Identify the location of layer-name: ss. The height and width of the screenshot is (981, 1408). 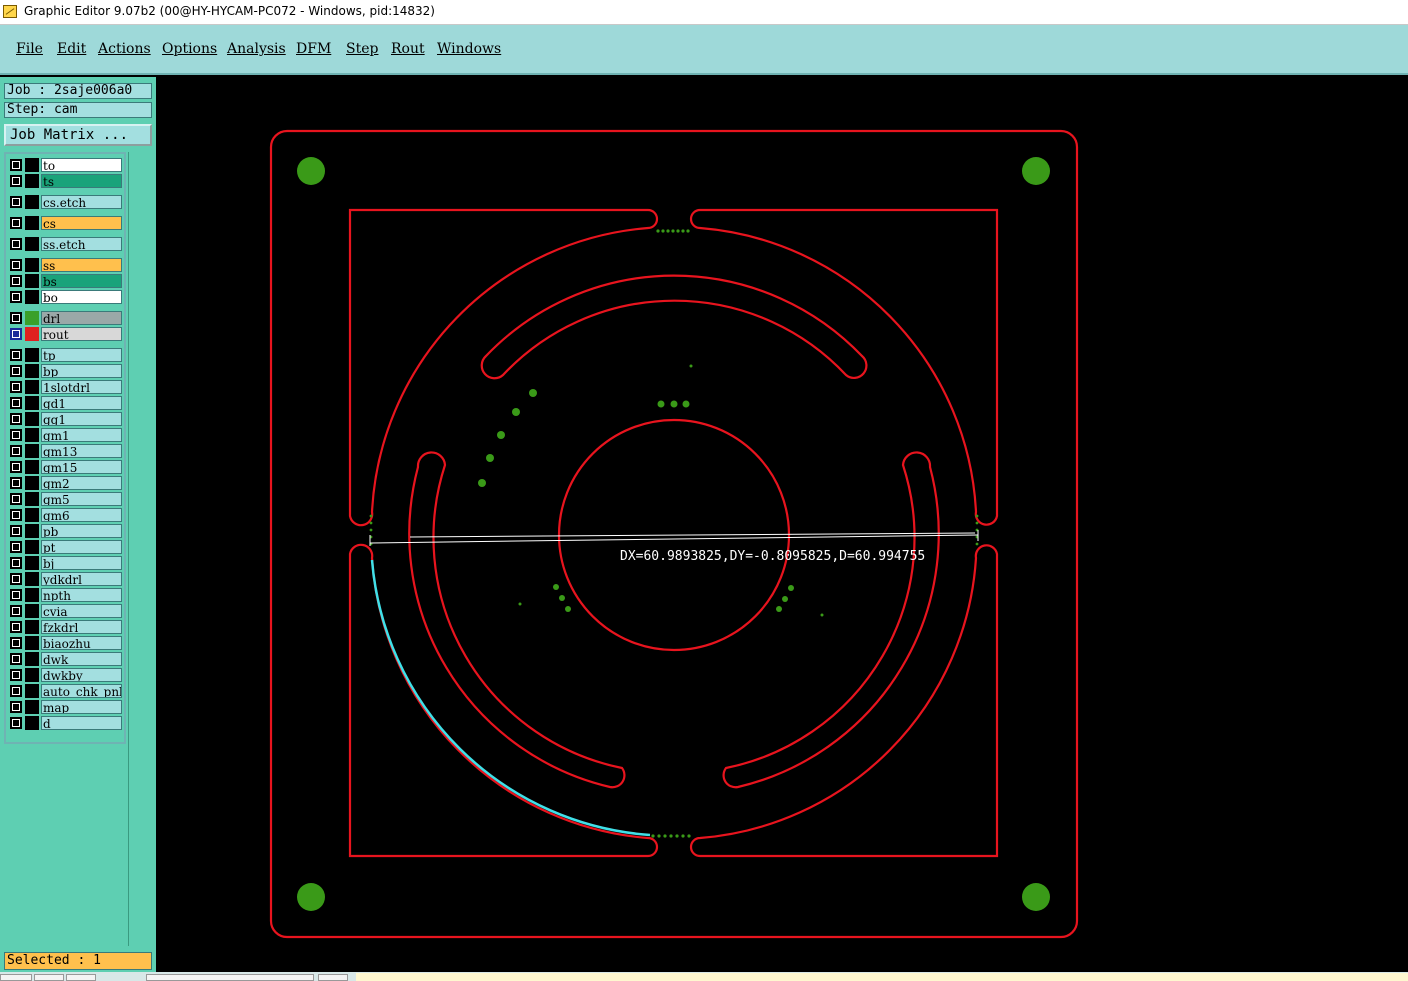
(81, 265).